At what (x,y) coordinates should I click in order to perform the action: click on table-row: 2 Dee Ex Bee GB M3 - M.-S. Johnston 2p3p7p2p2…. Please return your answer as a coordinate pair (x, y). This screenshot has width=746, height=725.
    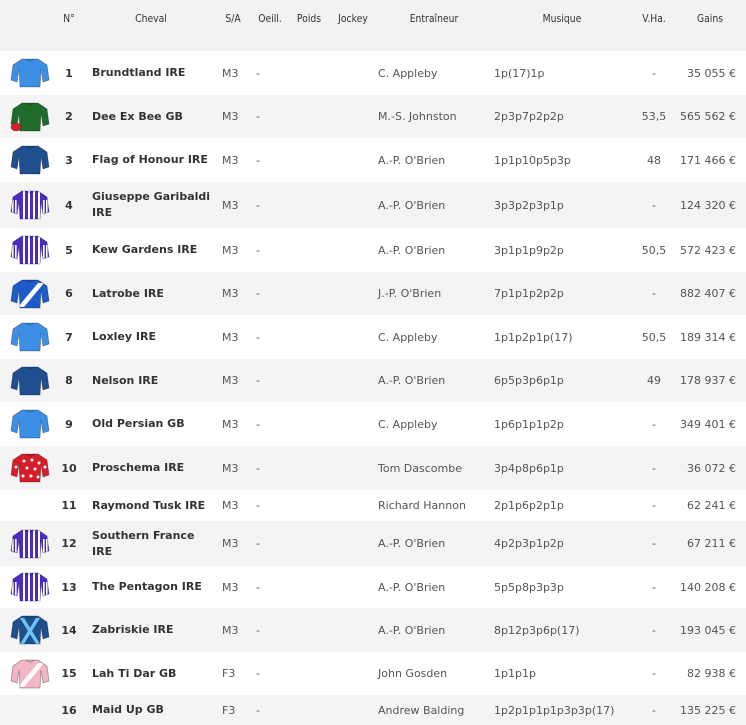
    Looking at the image, I should click on (373, 116).